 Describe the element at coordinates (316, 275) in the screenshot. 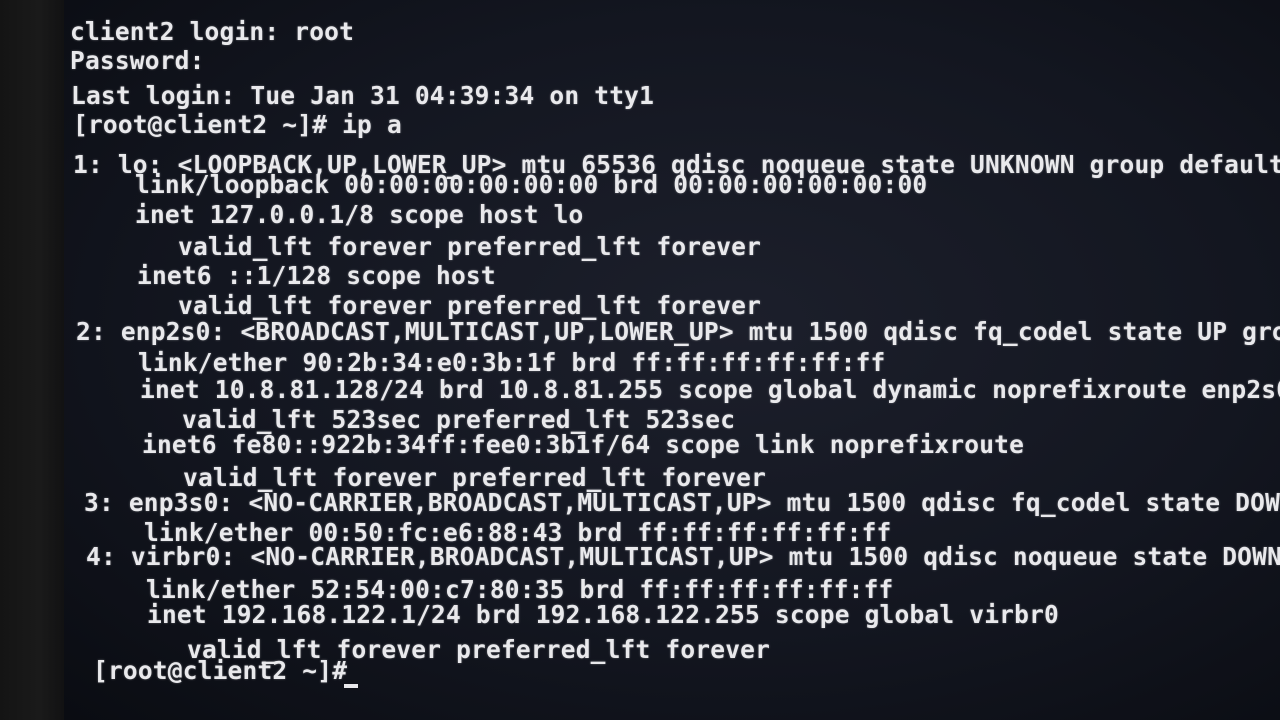

I see `lo-inet6-line: inet6 ::1/128 scope host` at that location.